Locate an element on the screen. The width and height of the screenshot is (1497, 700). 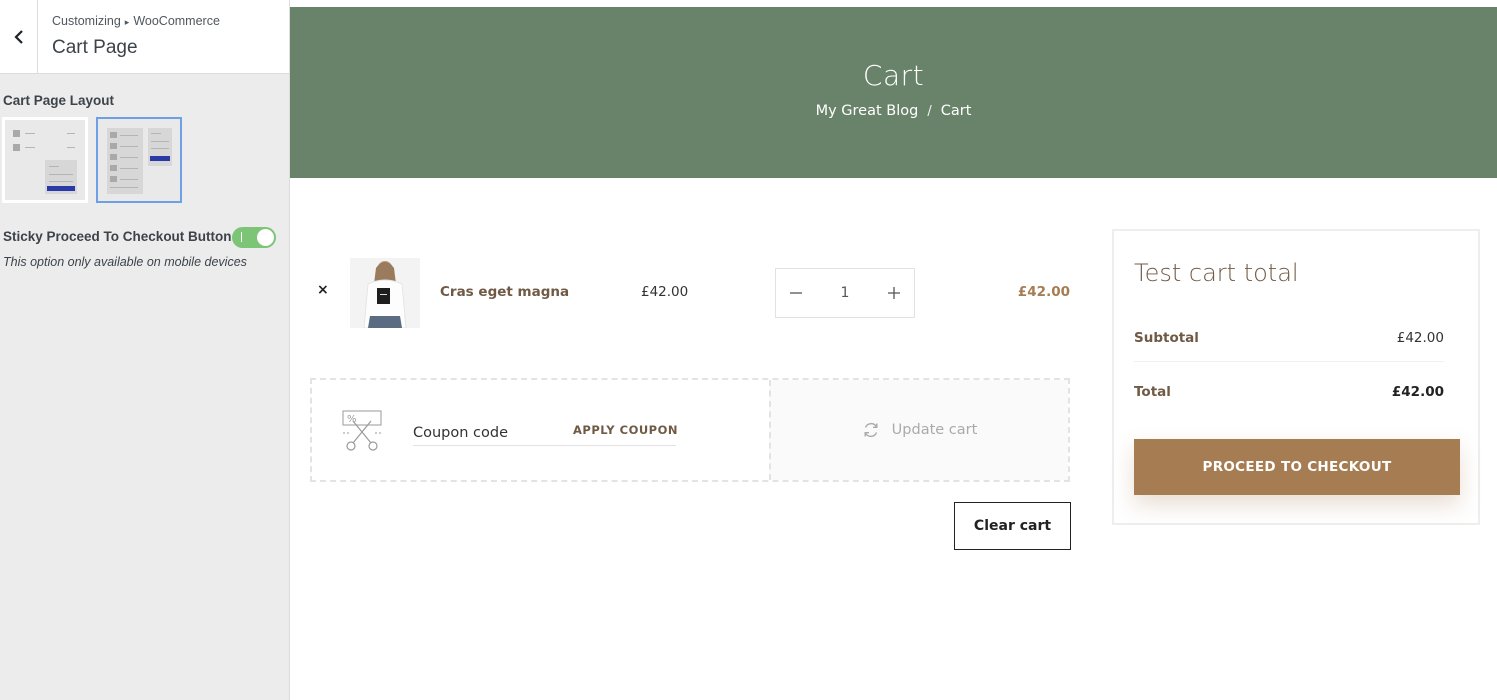
coupon-scissors-icon: % is located at coordinates (362, 430).